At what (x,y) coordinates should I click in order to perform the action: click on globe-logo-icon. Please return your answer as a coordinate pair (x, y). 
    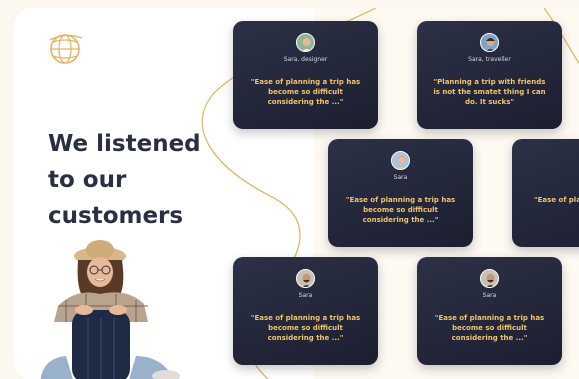
    Looking at the image, I should click on (65, 49).